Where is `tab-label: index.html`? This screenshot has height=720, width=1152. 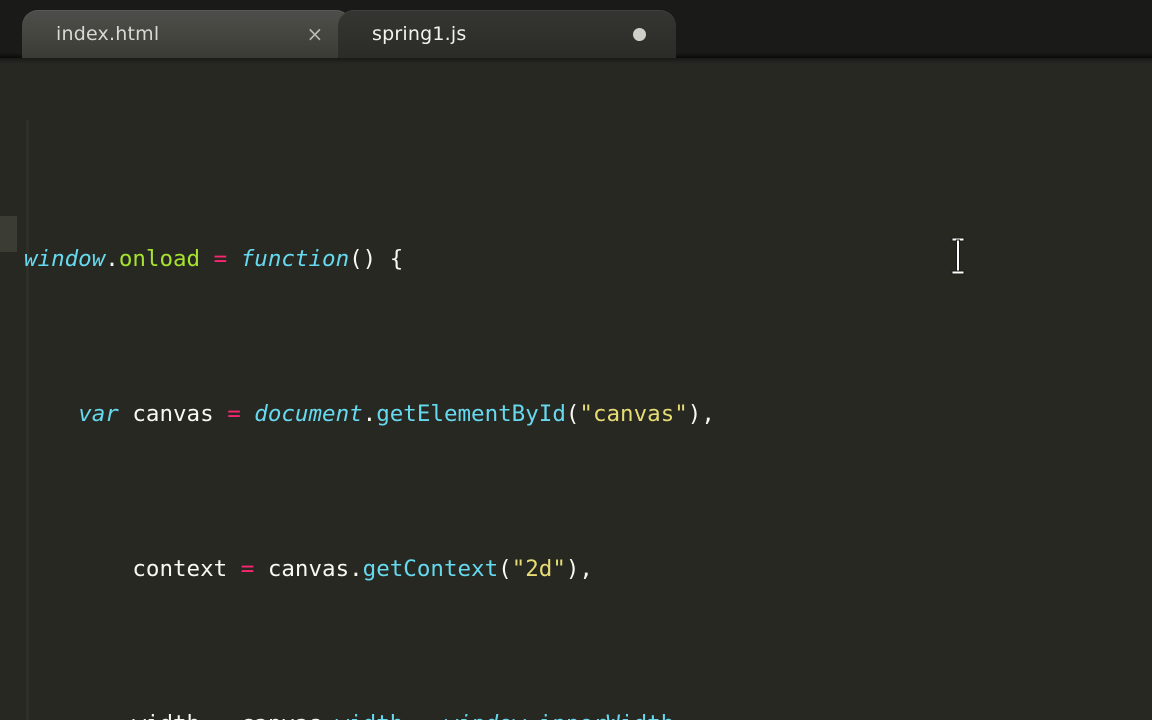 tab-label: index.html is located at coordinates (108, 34).